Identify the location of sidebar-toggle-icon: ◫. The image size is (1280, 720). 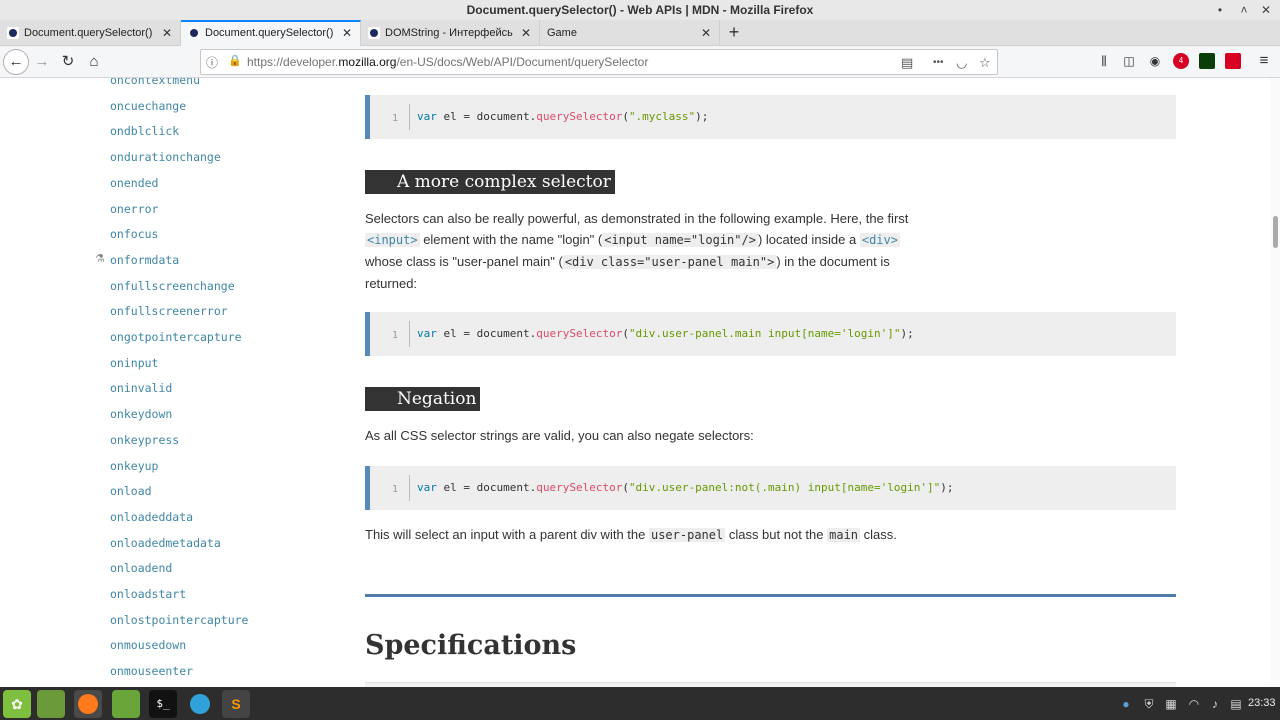
(1129, 61).